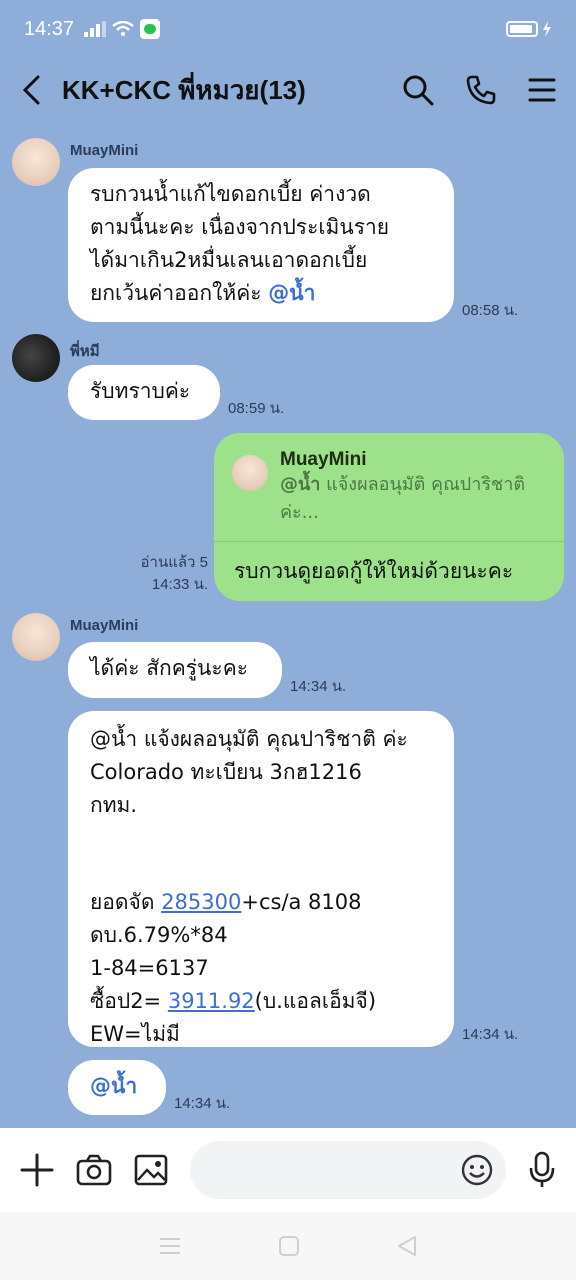  Describe the element at coordinates (542, 1170) in the screenshot. I see `microphone-icon` at that location.